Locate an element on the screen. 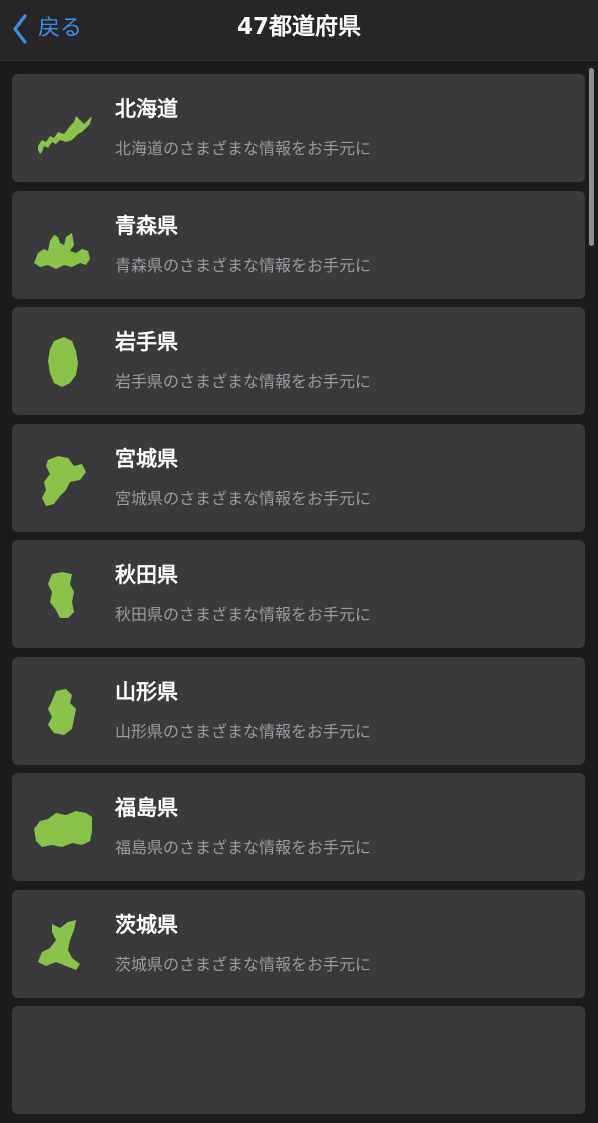  list-item-ibaraki: 茨城県 茨城県のさまざまな情報をお手元に is located at coordinates (298, 943).